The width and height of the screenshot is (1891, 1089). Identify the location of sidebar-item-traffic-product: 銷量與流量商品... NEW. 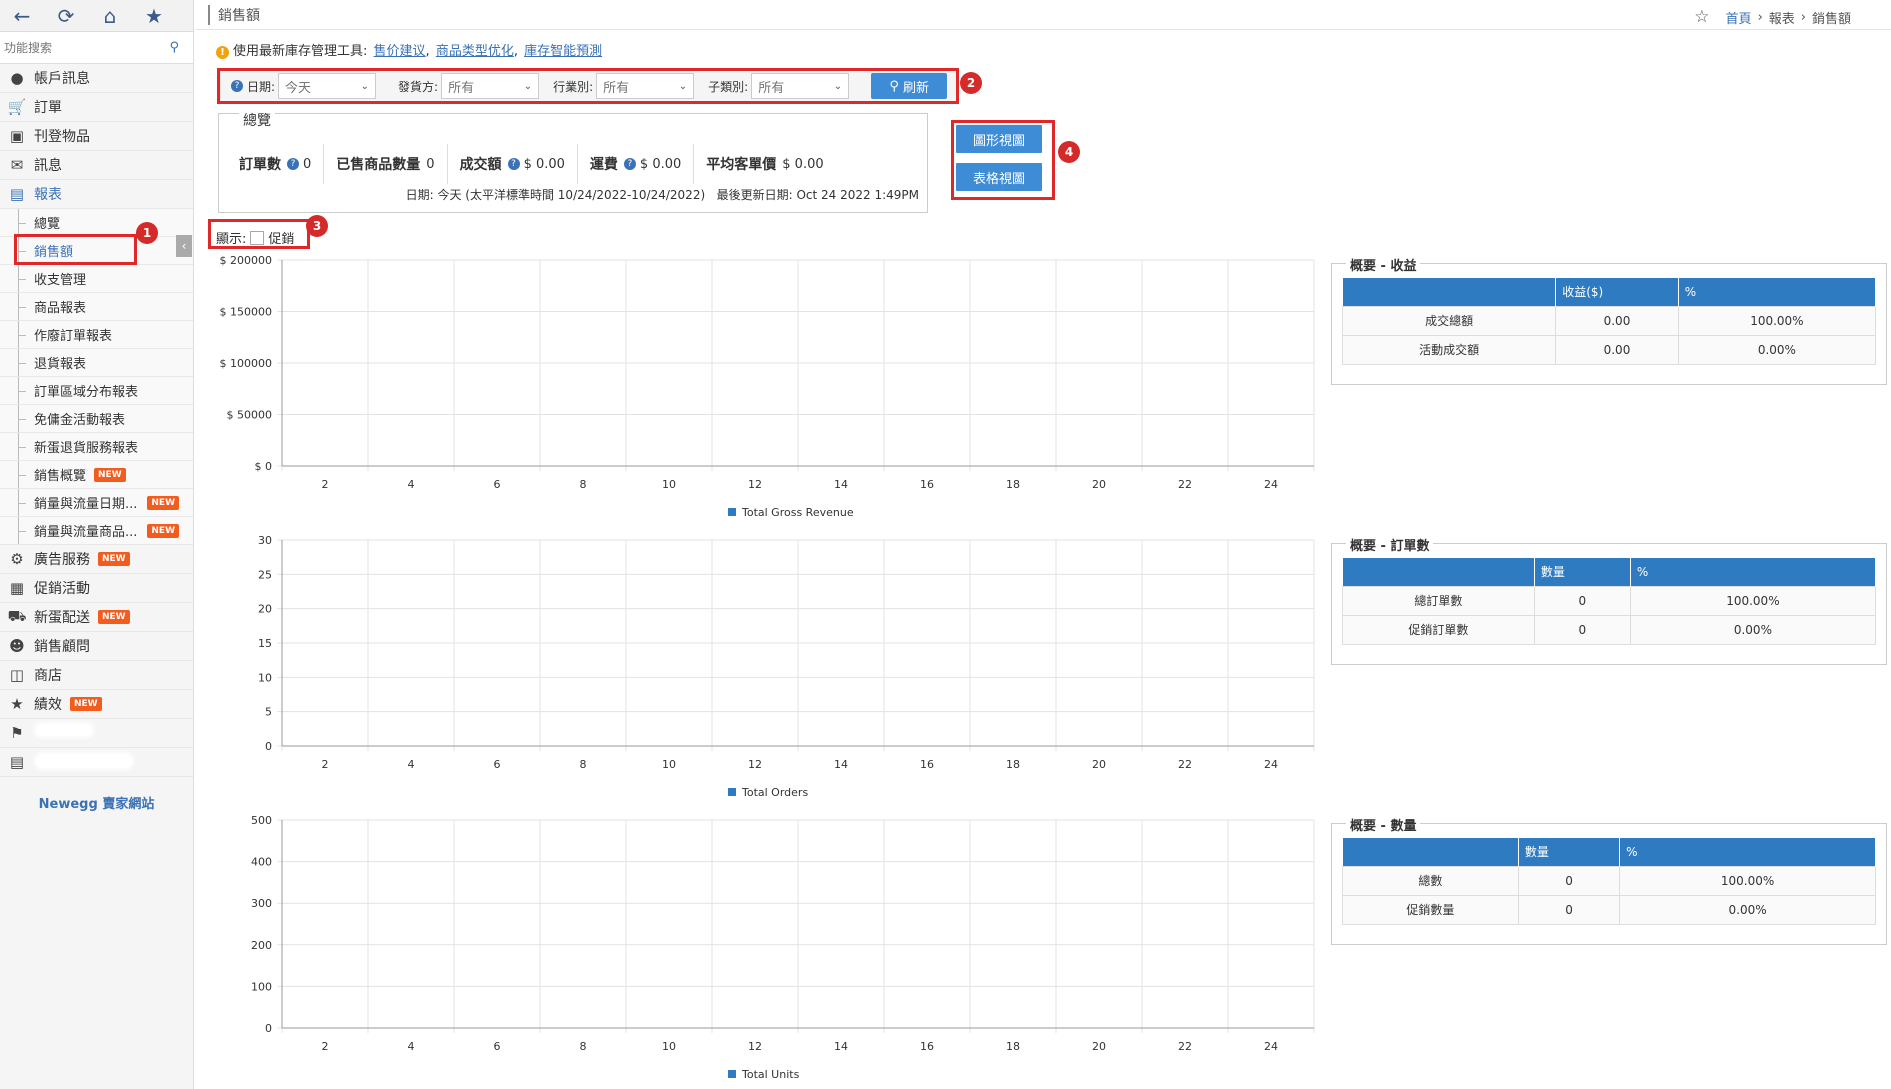
(96, 531).